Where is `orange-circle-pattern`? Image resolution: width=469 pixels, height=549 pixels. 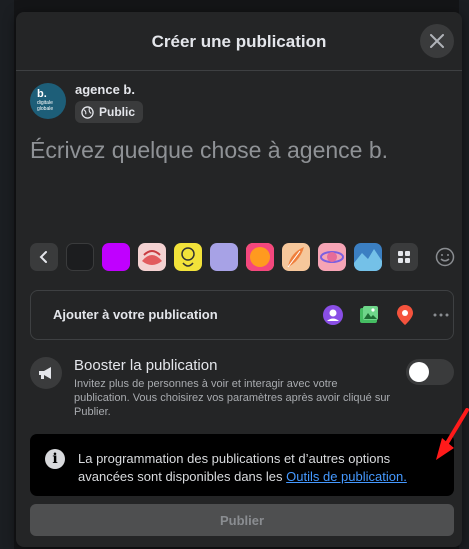 orange-circle-pattern is located at coordinates (260, 257).